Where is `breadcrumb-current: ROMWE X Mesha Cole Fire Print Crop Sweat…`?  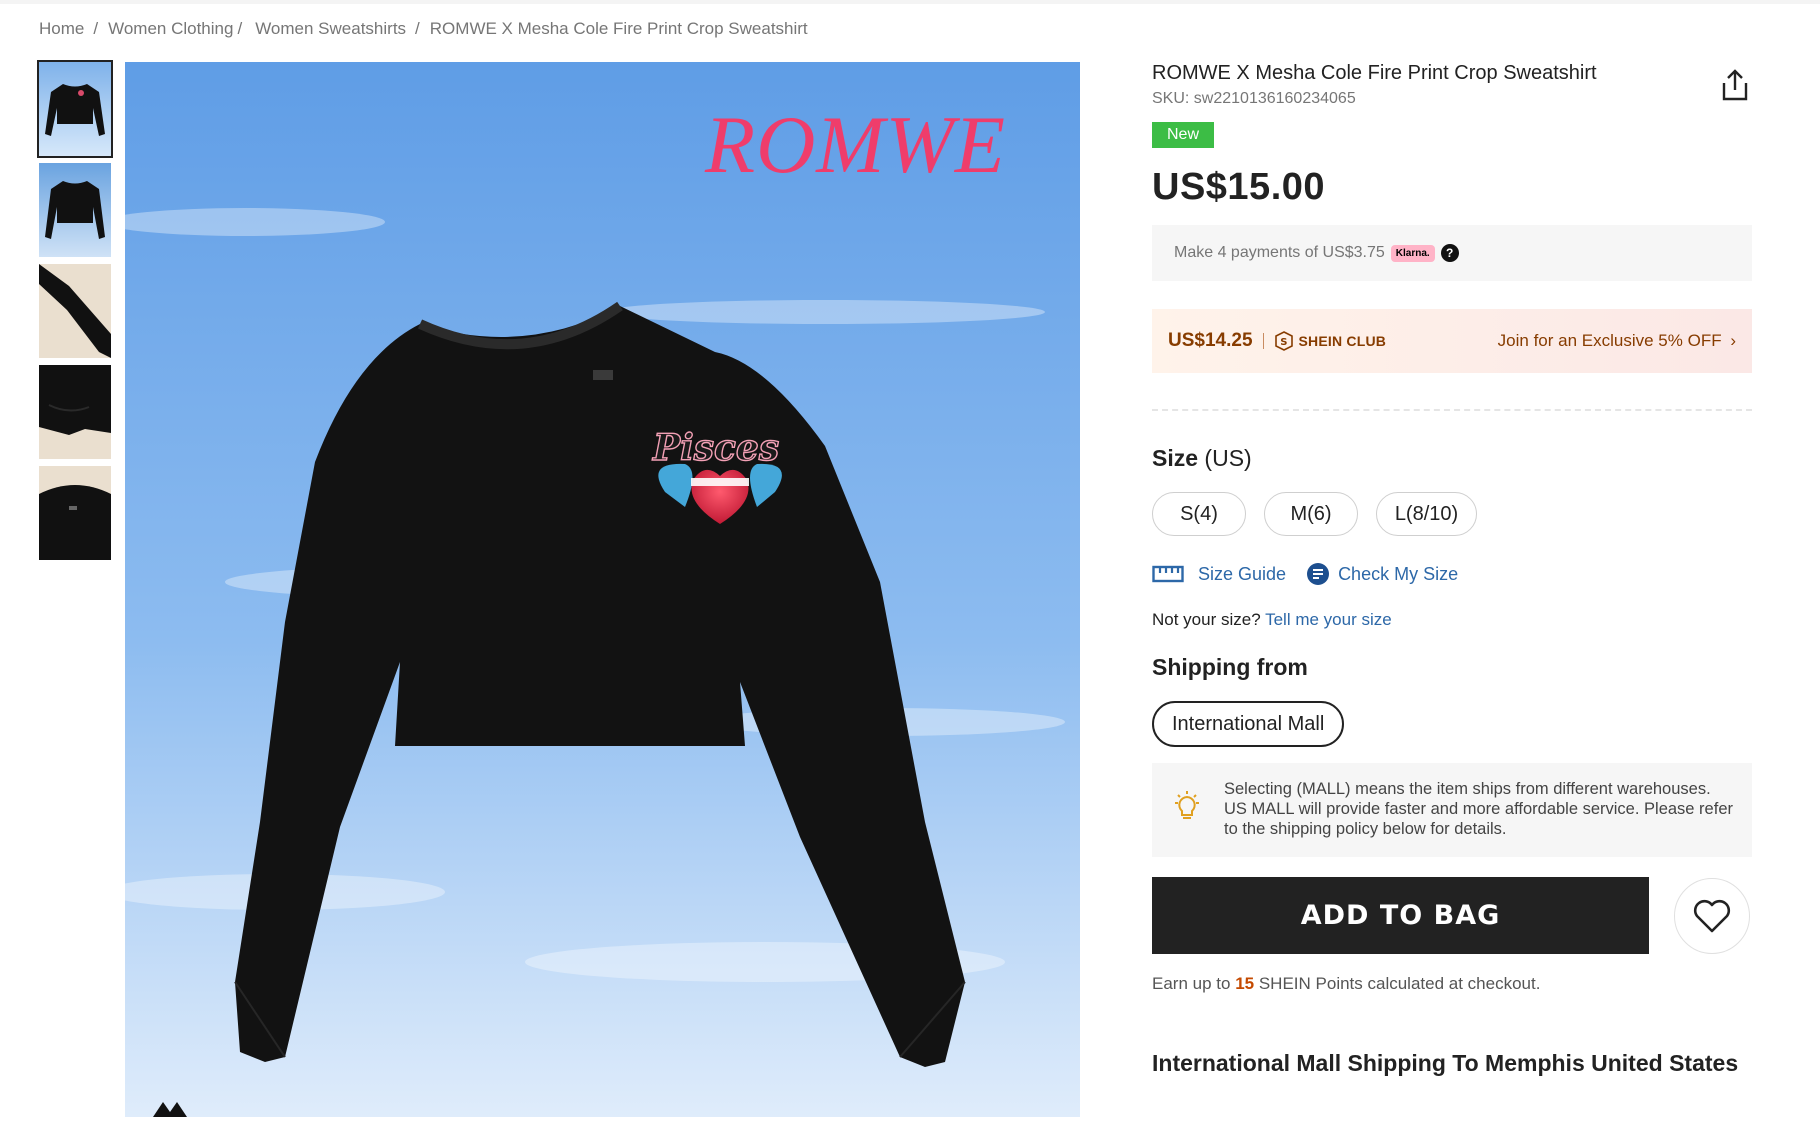 breadcrumb-current: ROMWE X Mesha Cole Fire Print Crop Sweat… is located at coordinates (618, 28).